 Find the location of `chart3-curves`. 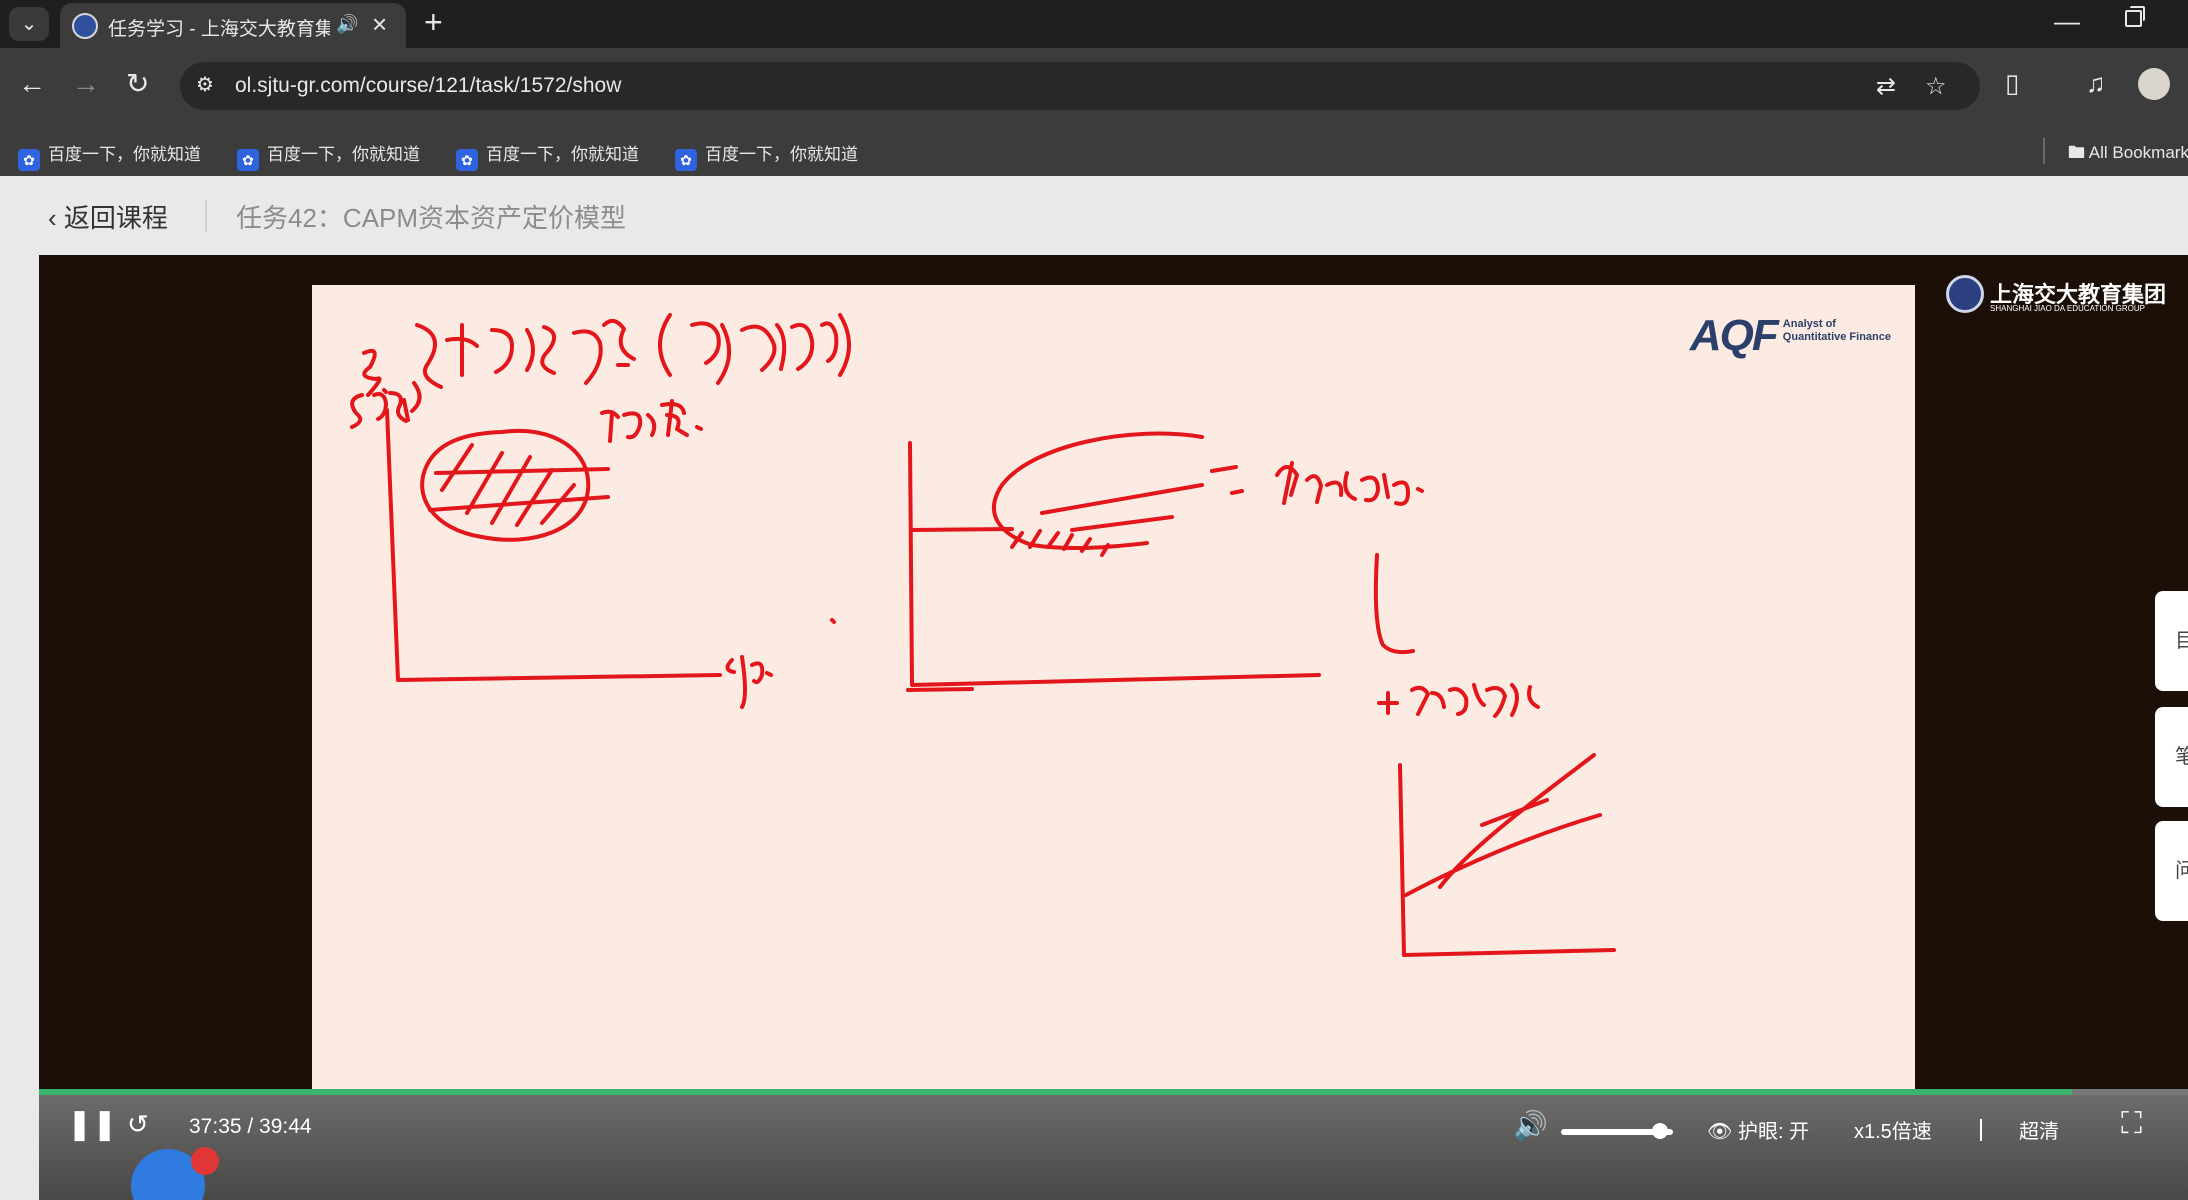

chart3-curves is located at coordinates (1503, 825).